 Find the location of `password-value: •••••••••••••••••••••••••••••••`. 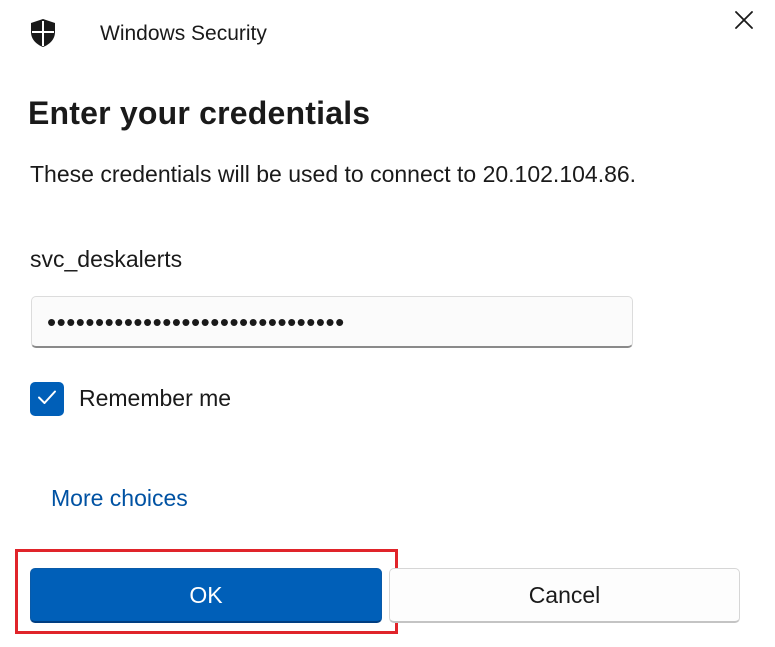

password-value: ••••••••••••••••••••••••••••••• is located at coordinates (196, 321).